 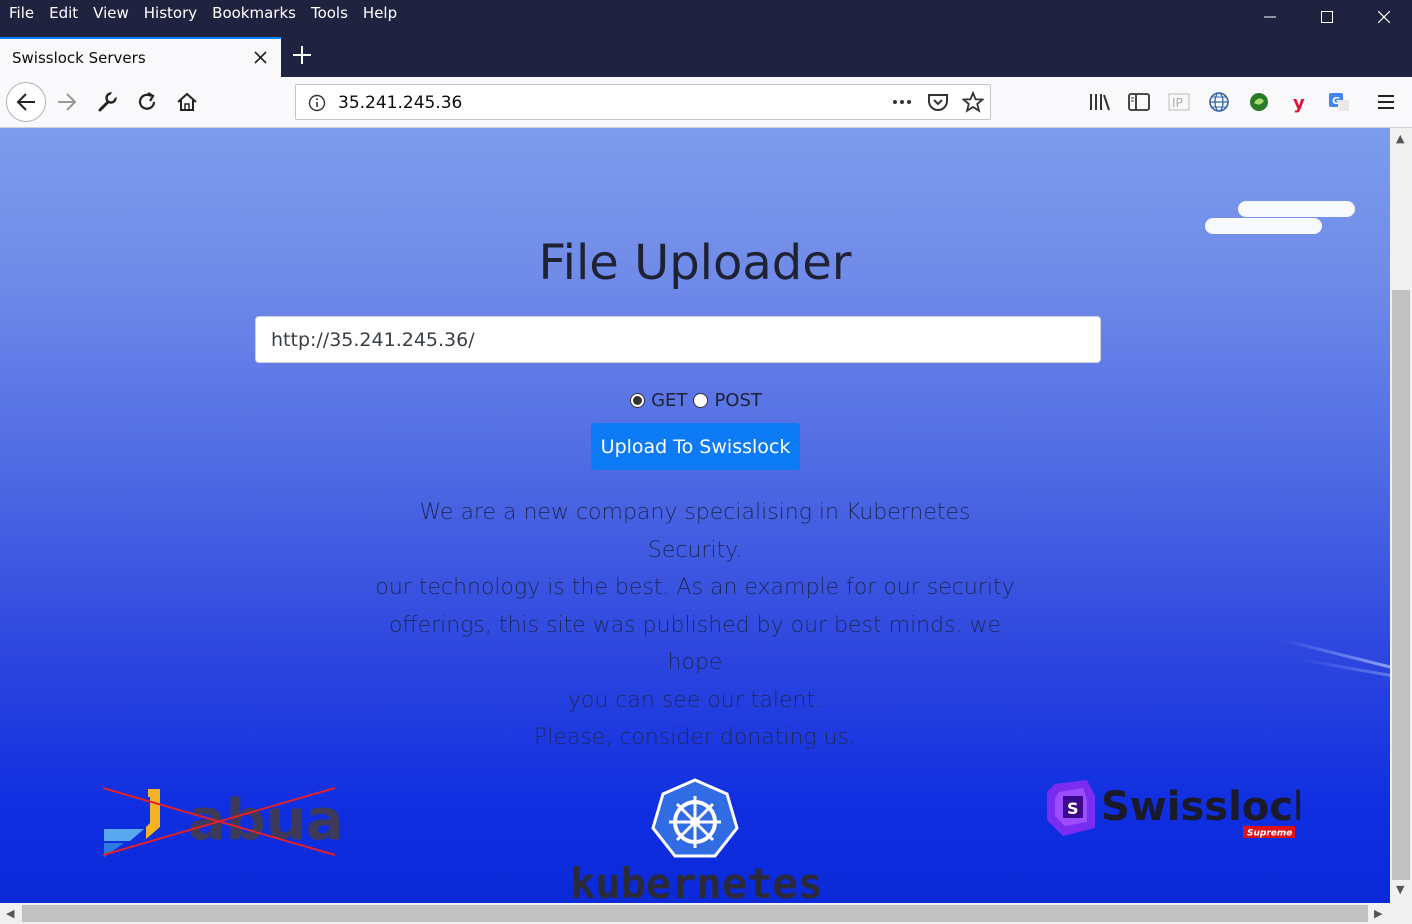 I want to click on horizontal-scrollbar: ◀ ▶, so click(x=695, y=913).